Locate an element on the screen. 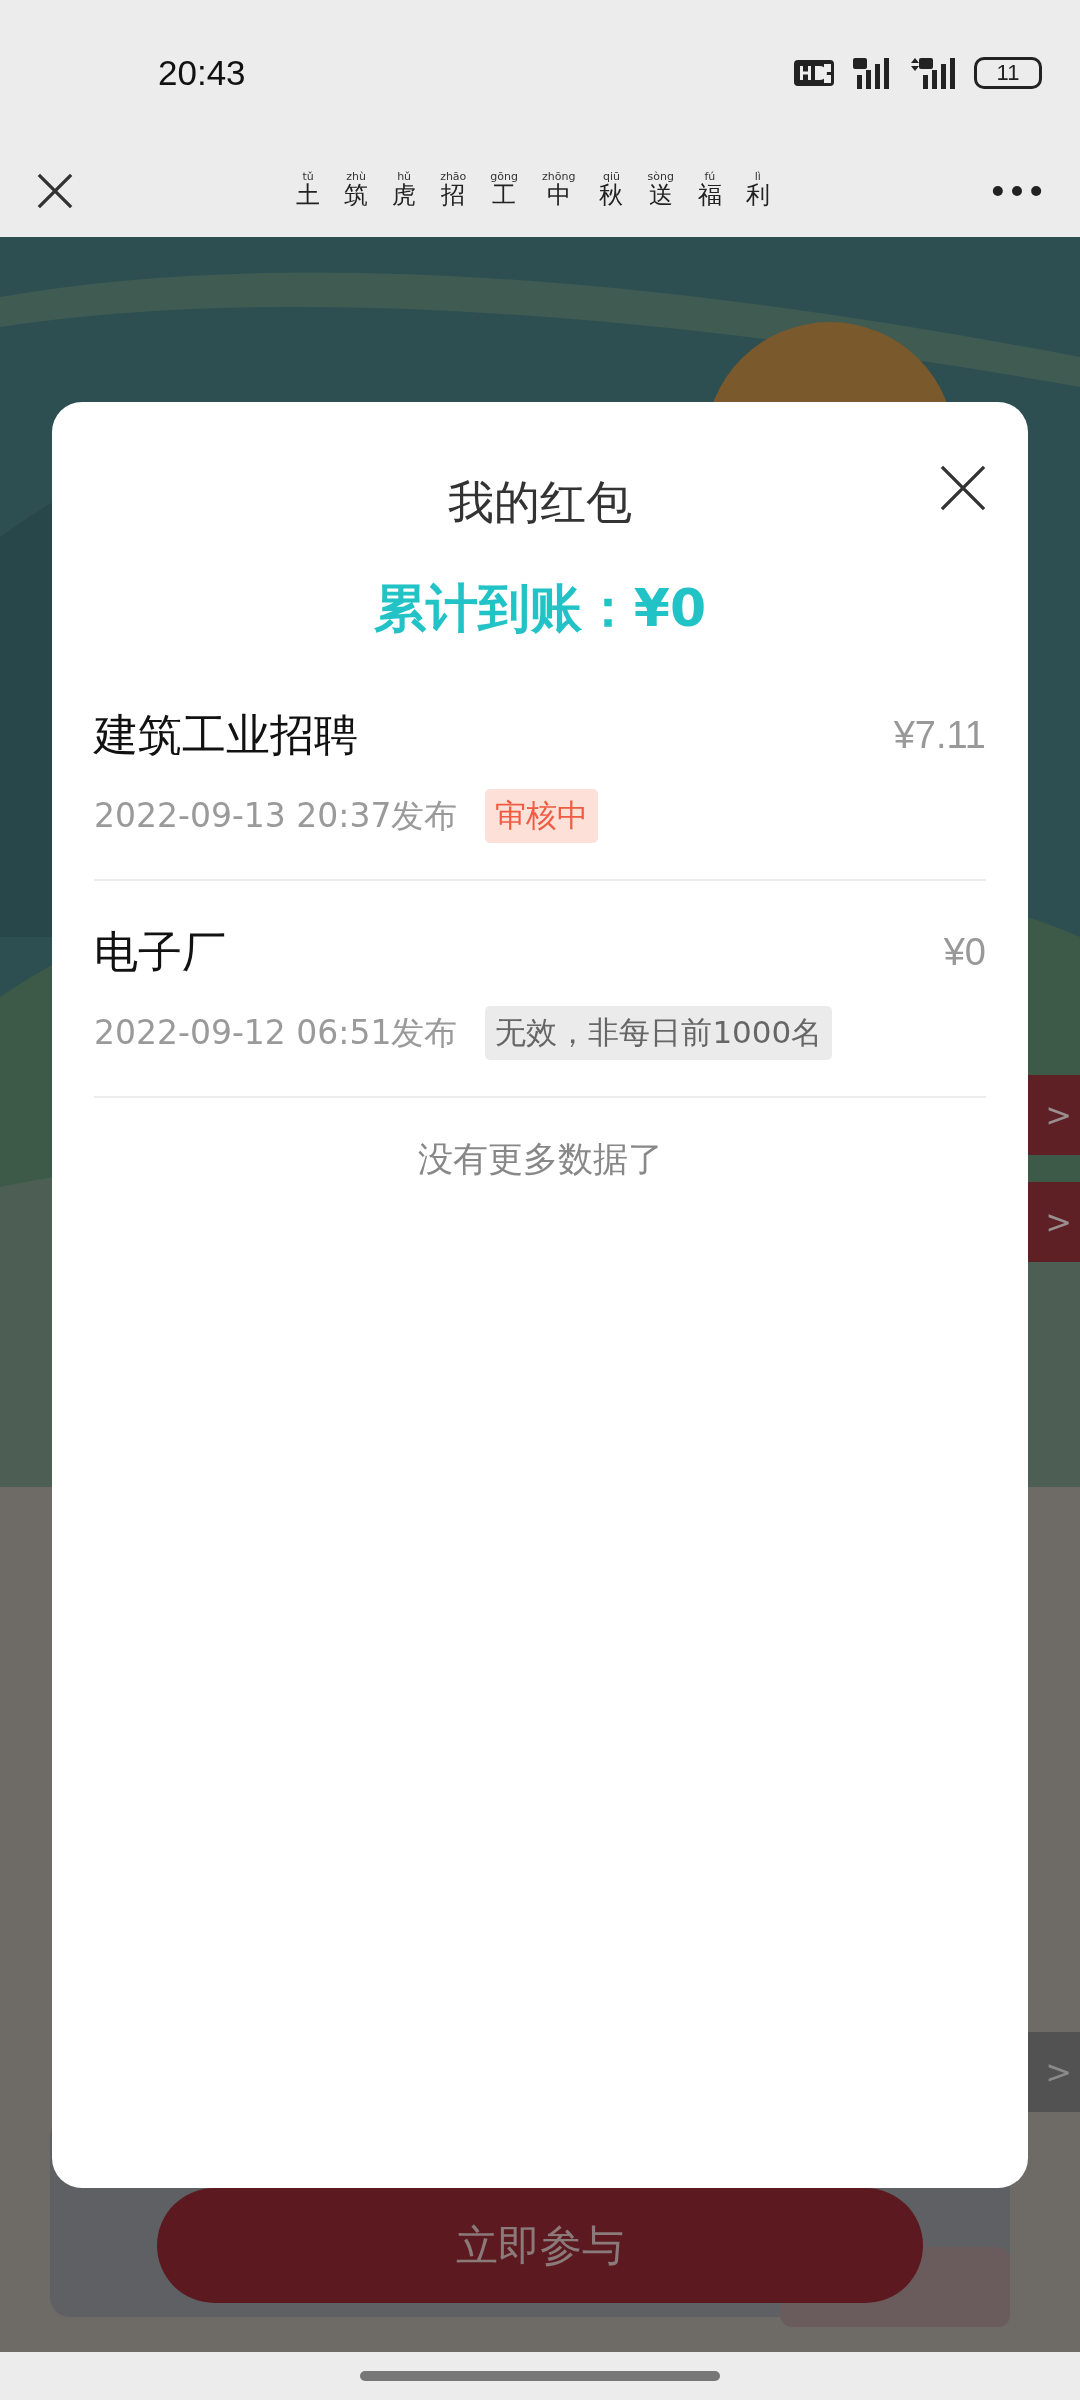  status-tag: 无效，非每日前1000名 is located at coordinates (659, 1033).